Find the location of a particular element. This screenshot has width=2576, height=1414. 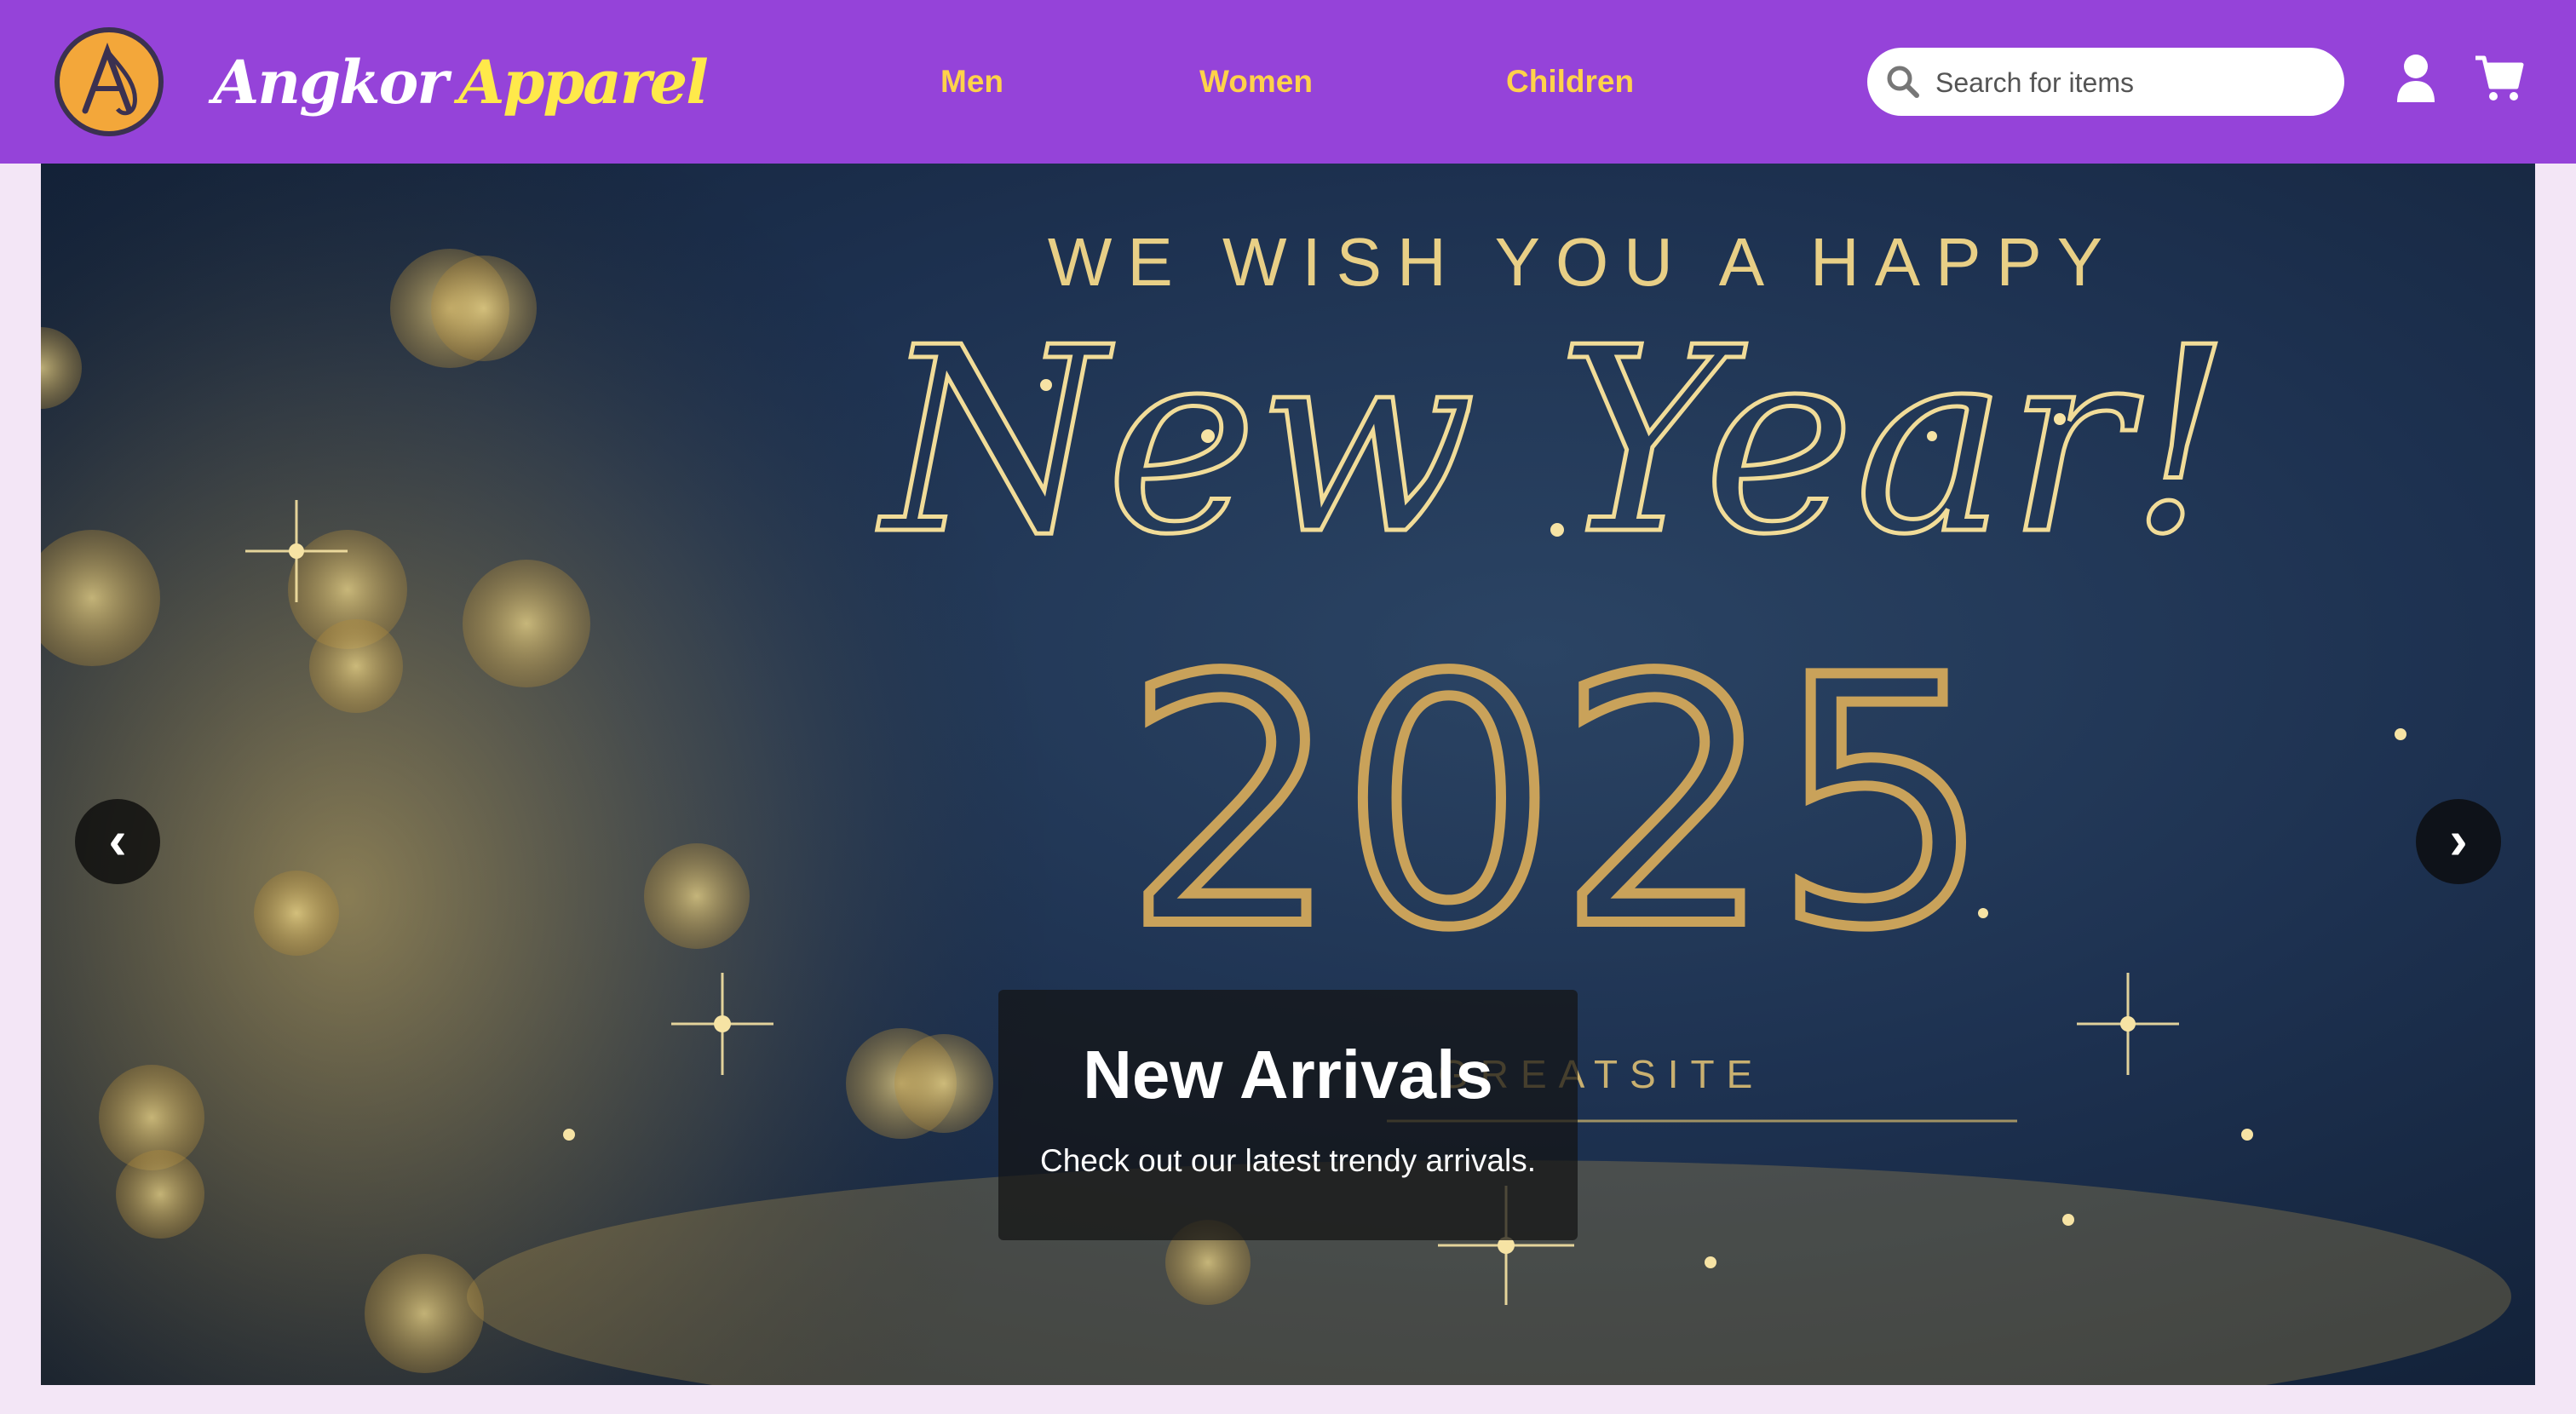

hero-script-text: New Year! is located at coordinates (1553, 441).